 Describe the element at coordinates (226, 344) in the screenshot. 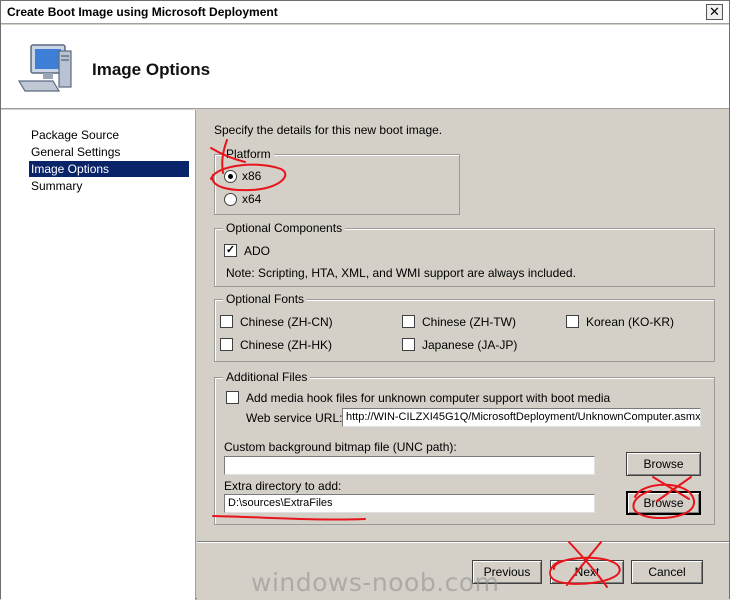

I see `font-zh-hk-checkbox` at that location.